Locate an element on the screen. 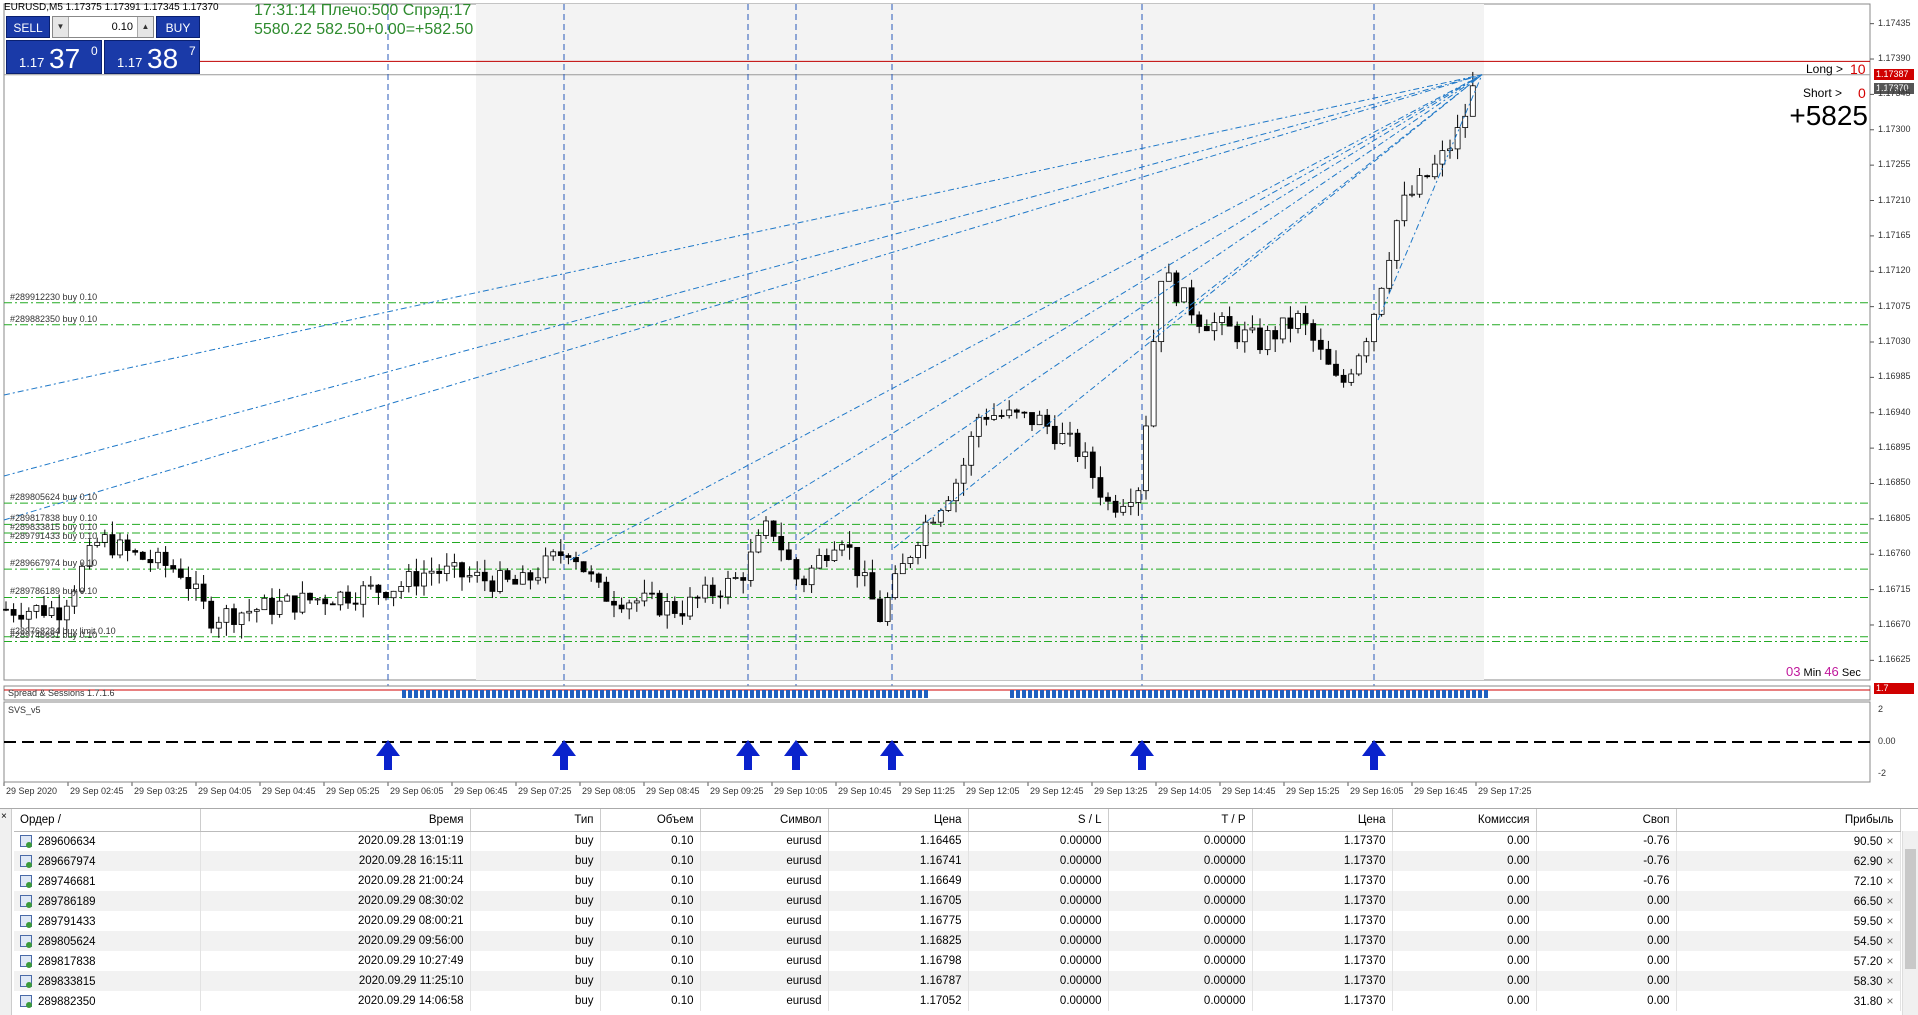  x-tick-label: 29 Sep 11:25 is located at coordinates (928, 791).